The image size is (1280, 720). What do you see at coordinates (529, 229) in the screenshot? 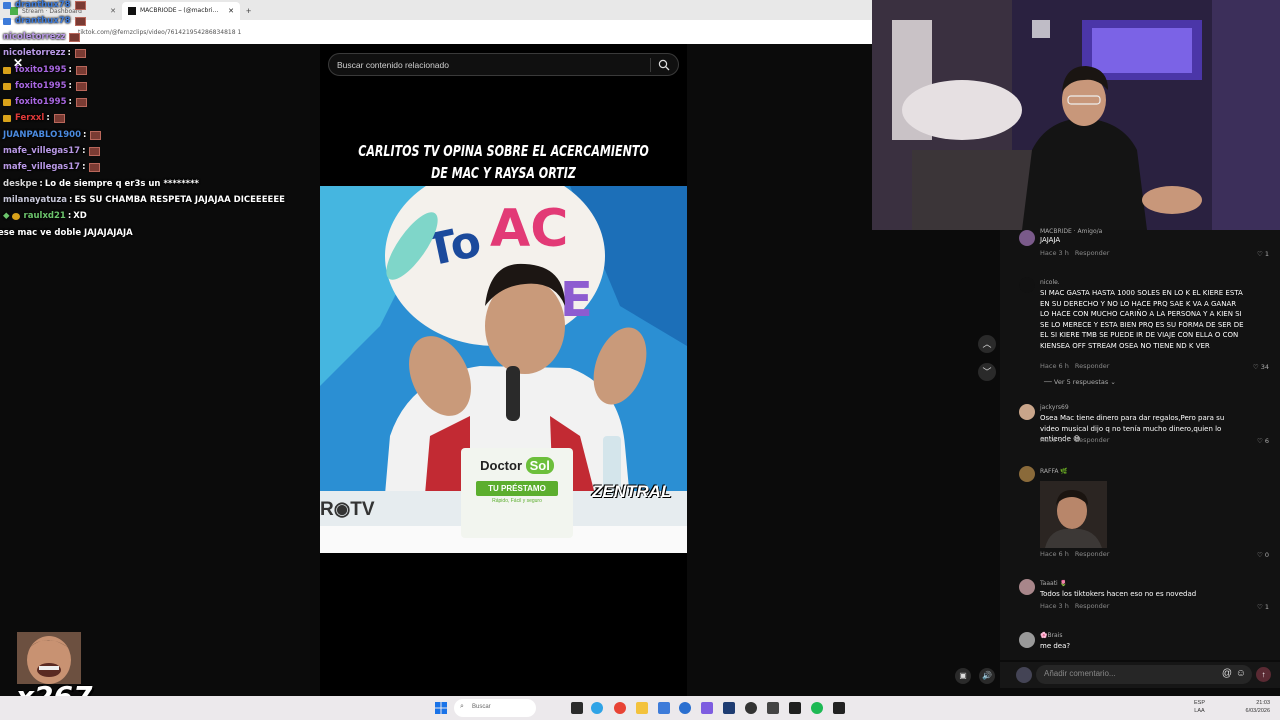
I see `svg-text: AC` at bounding box center [529, 229].